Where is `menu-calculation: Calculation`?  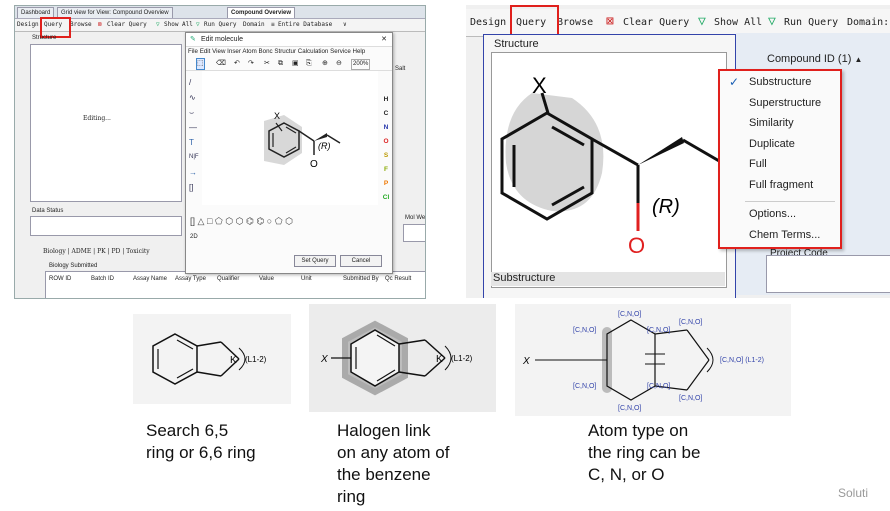
menu-calculation: Calculation is located at coordinates (313, 51).